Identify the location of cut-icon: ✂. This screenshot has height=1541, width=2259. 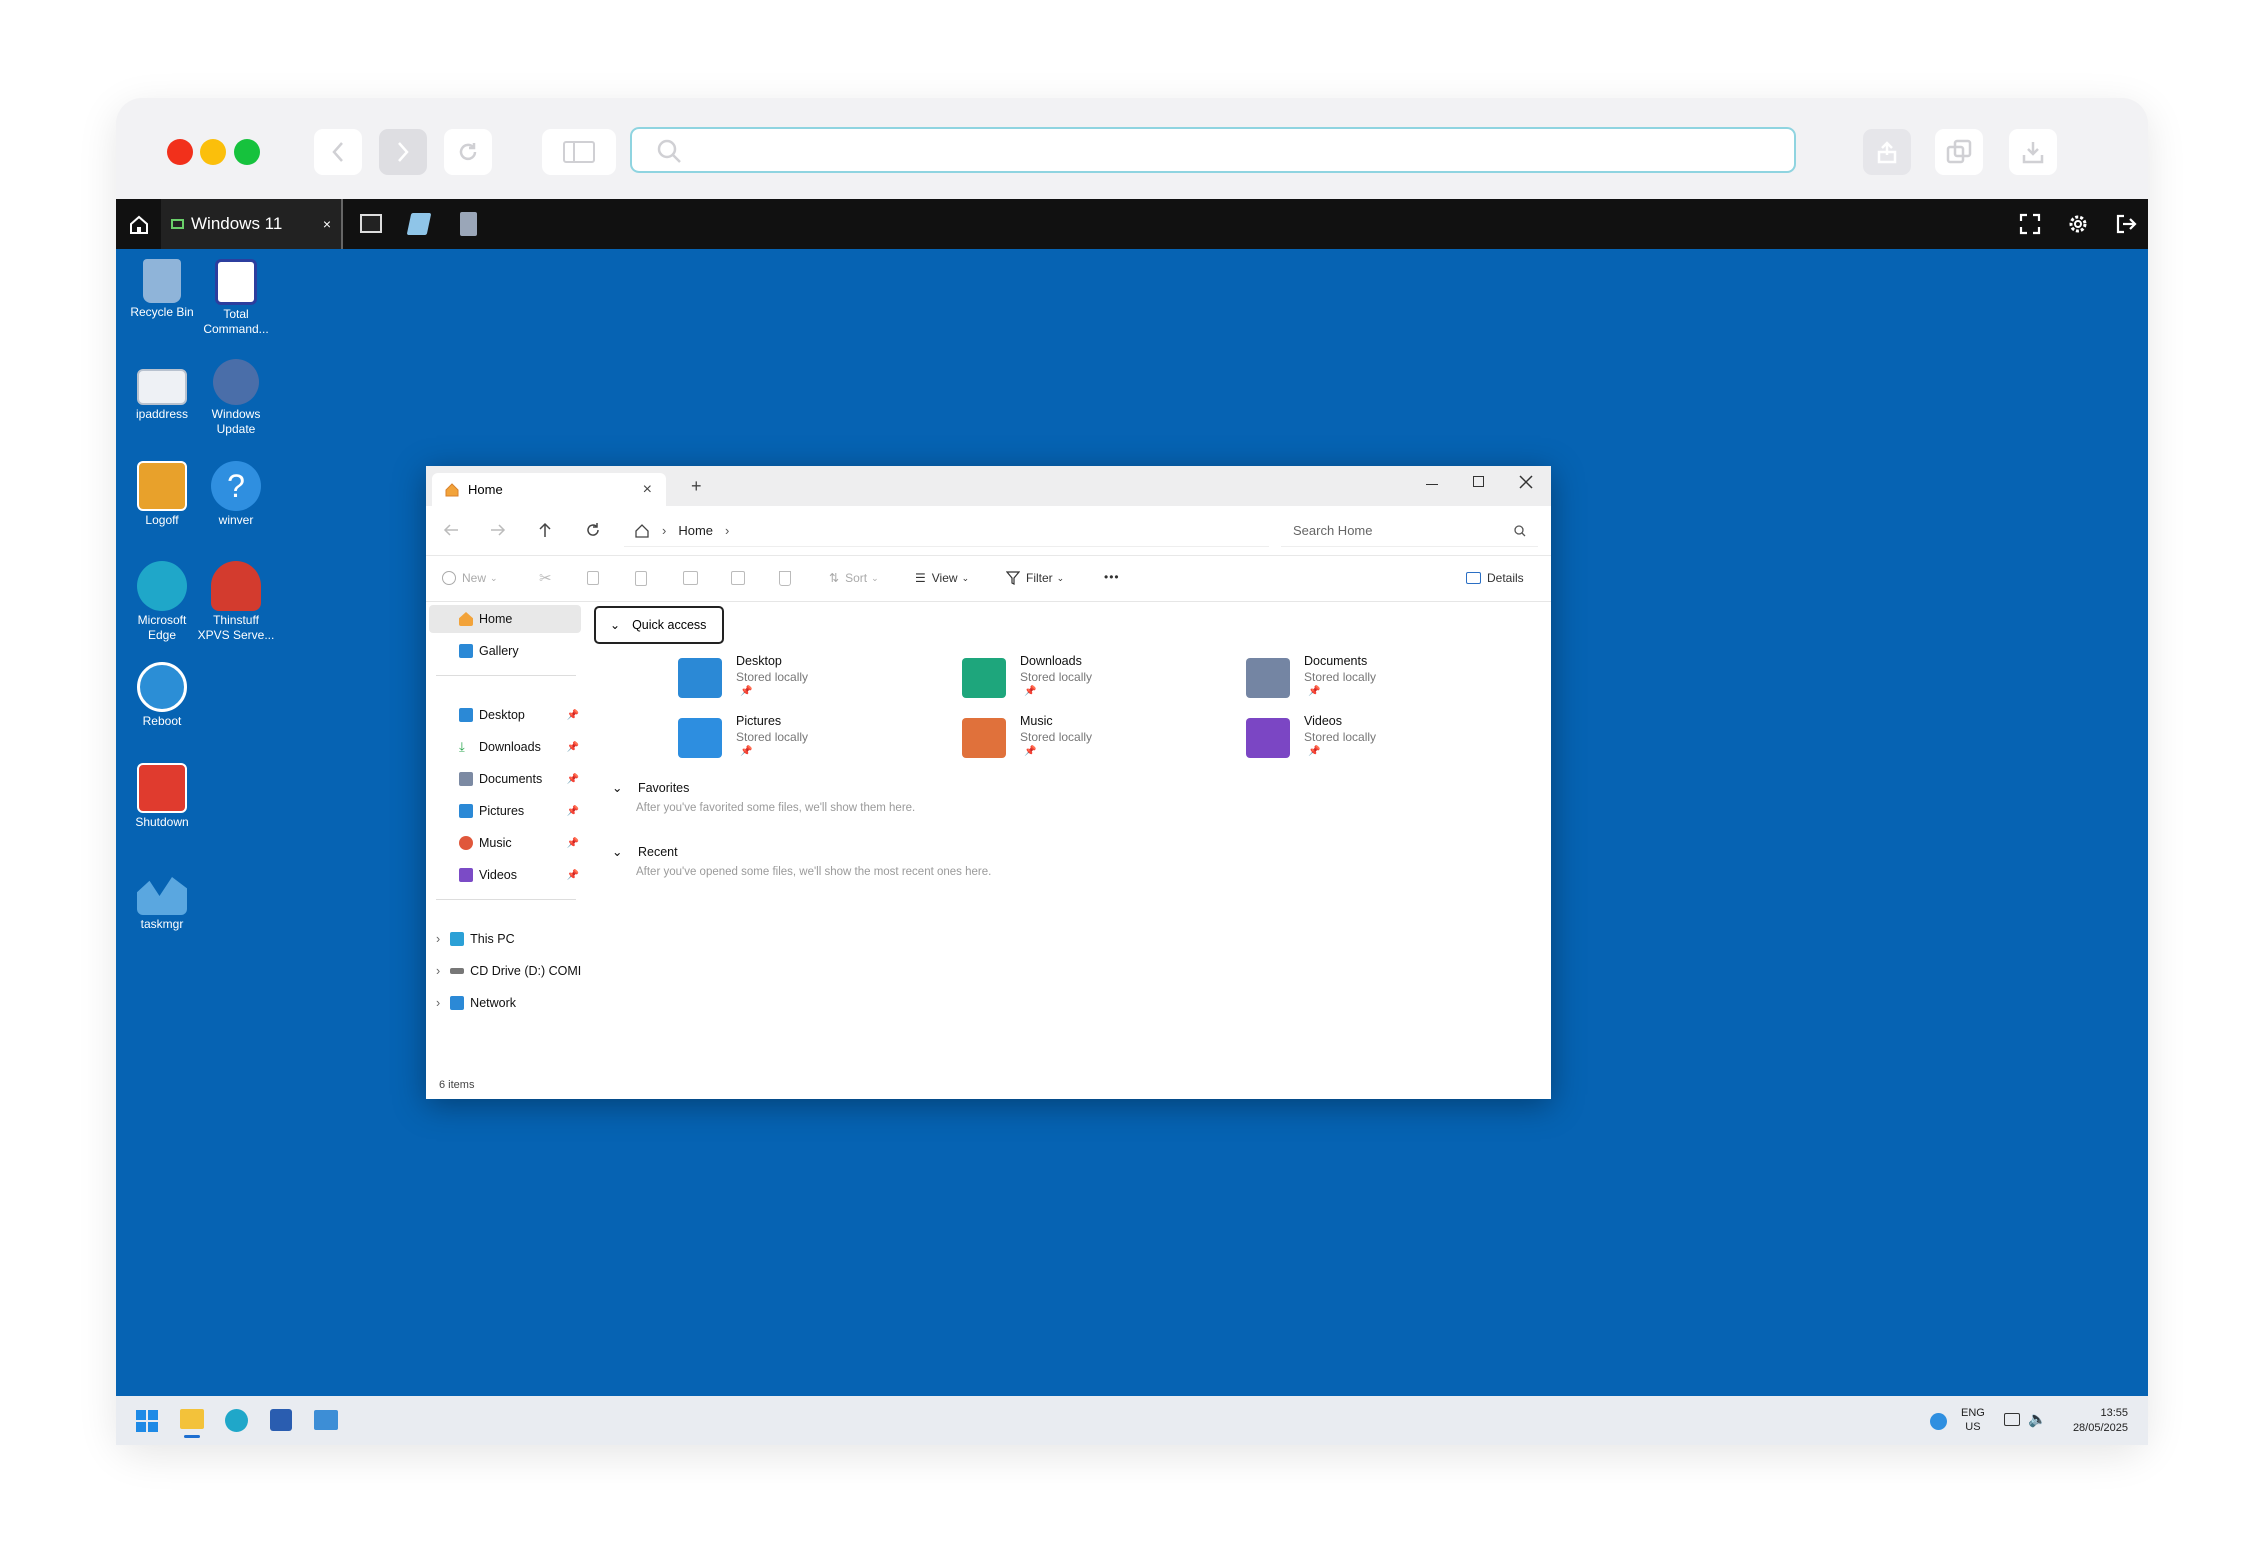
(545, 578).